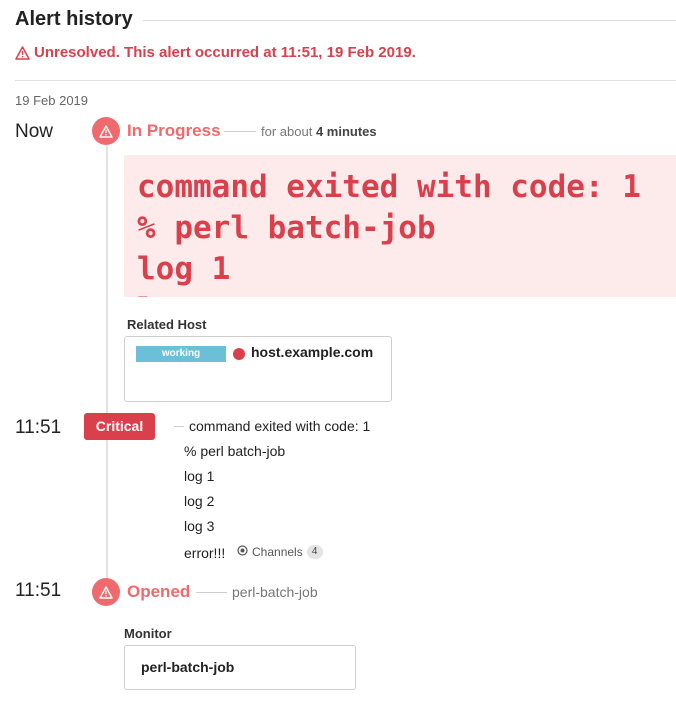  What do you see at coordinates (148, 633) in the screenshot?
I see `monitor-label: Monitor` at bounding box center [148, 633].